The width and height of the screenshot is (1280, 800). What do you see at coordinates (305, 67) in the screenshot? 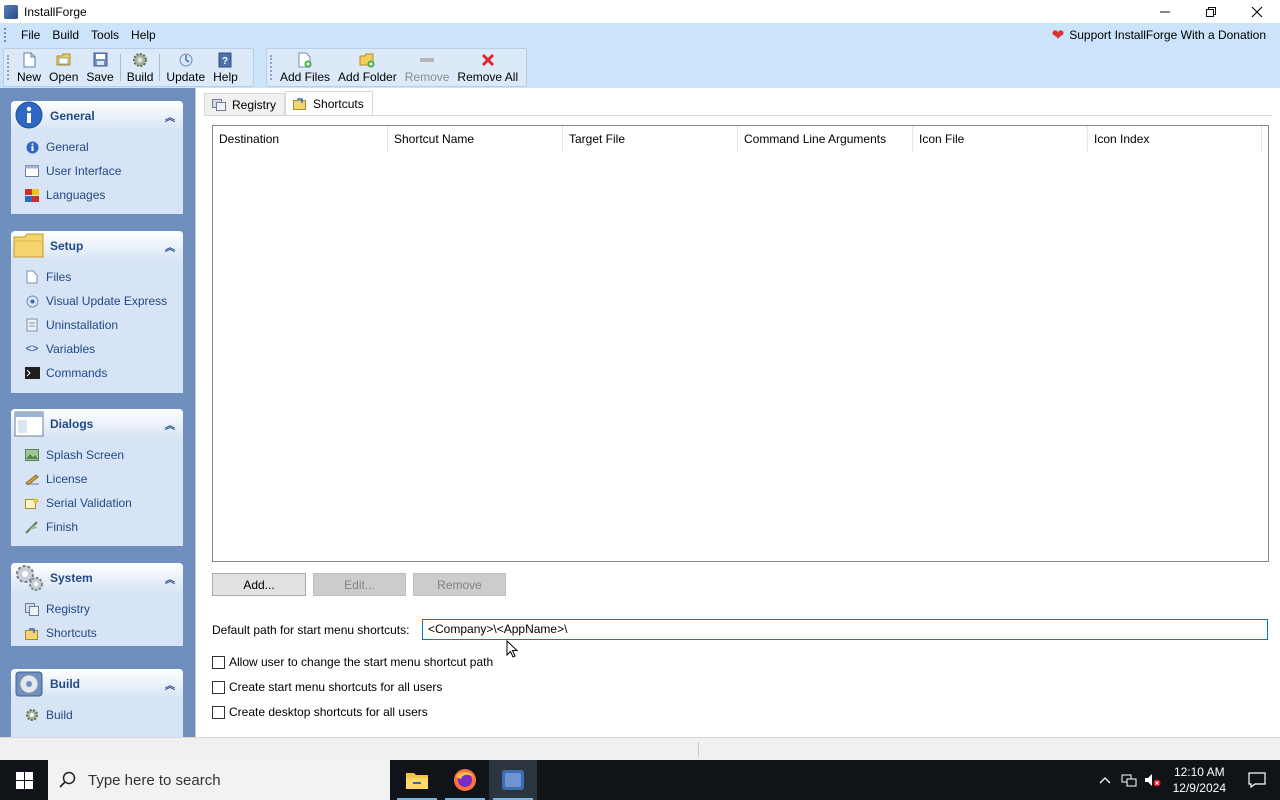
I see `add-files-button: Add Files` at bounding box center [305, 67].